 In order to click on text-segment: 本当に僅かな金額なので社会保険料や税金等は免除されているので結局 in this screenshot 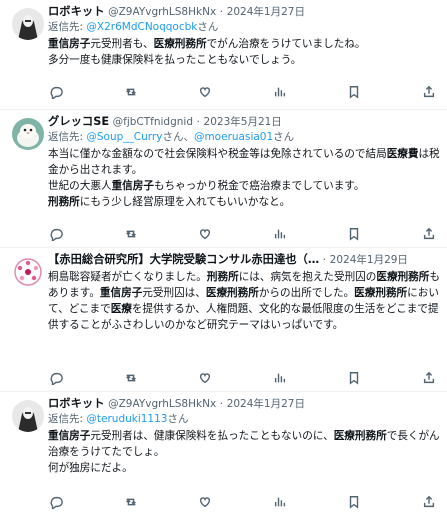, I will do `click(217, 154)`.